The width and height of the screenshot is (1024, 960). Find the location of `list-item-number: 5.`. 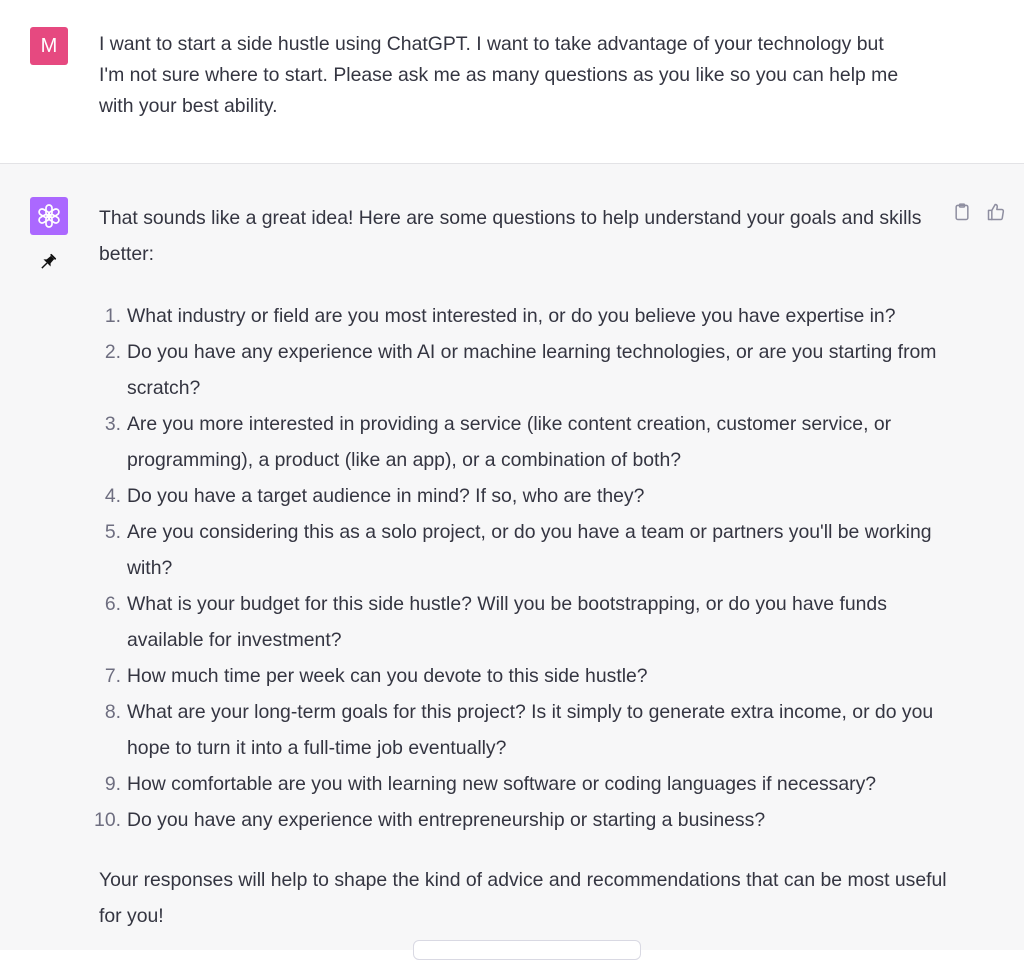

list-item-number: 5. is located at coordinates (112, 532).